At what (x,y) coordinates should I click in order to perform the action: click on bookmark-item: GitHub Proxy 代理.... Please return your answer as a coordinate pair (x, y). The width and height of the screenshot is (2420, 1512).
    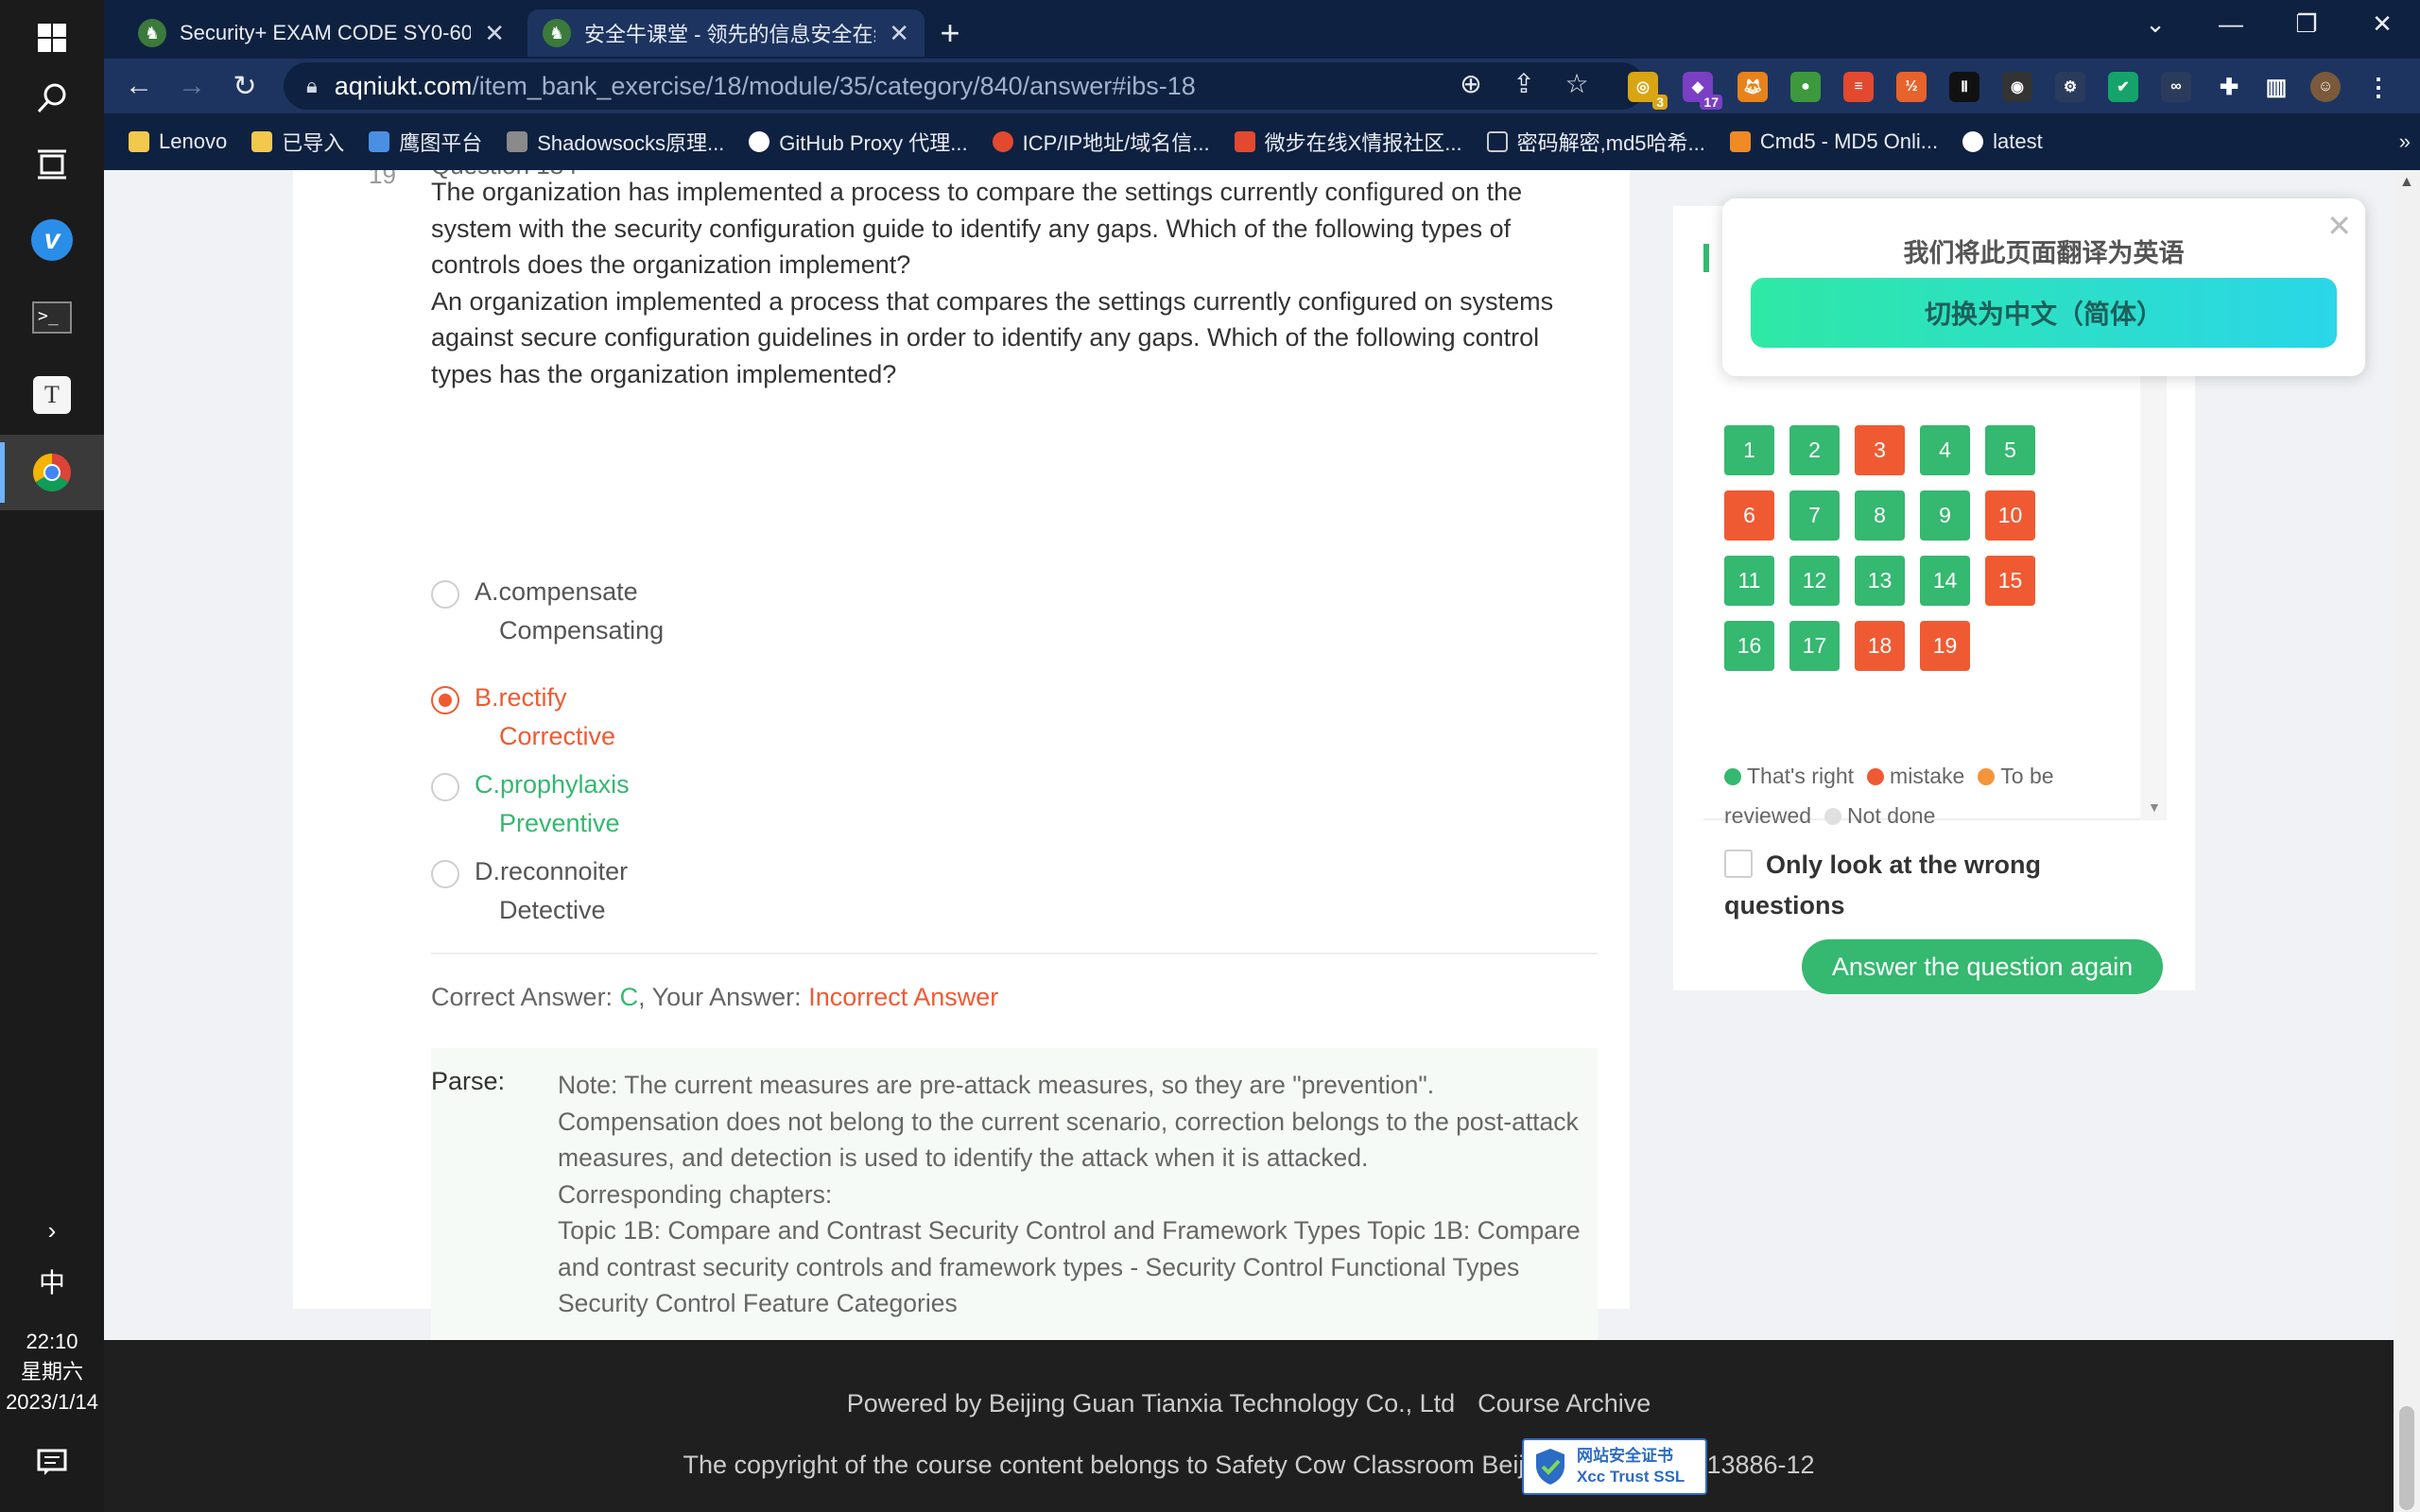
    Looking at the image, I should click on (858, 142).